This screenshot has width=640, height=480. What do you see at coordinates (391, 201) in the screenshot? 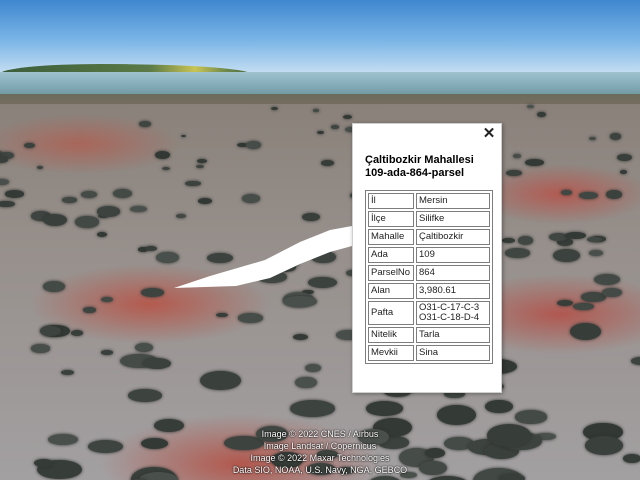
I see `attr-key: İl` at bounding box center [391, 201].